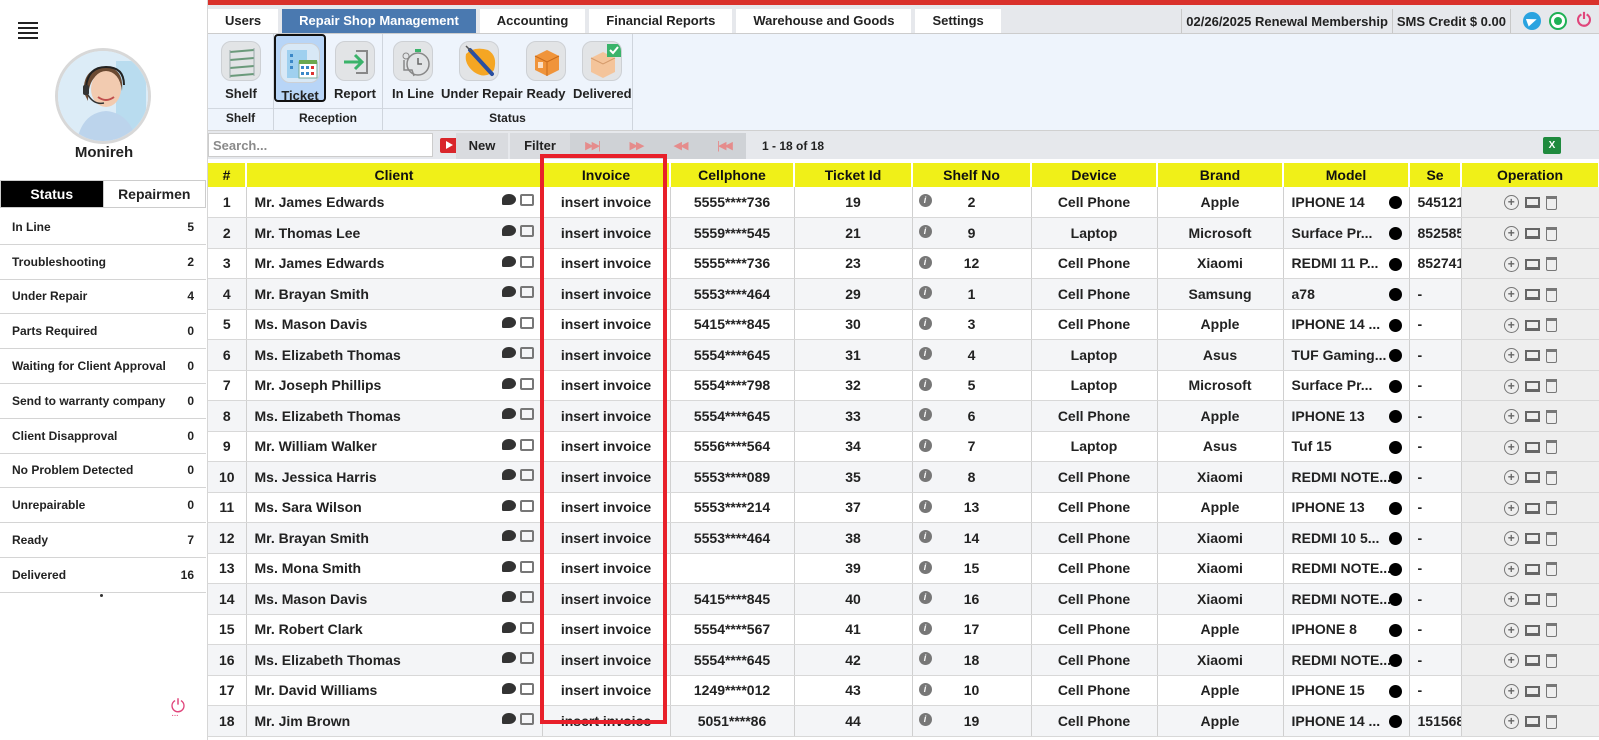 This screenshot has width=1599, height=740. What do you see at coordinates (824, 21) in the screenshot?
I see `nav-tab-warehouse-and-goods: Warehouse and Goods` at bounding box center [824, 21].